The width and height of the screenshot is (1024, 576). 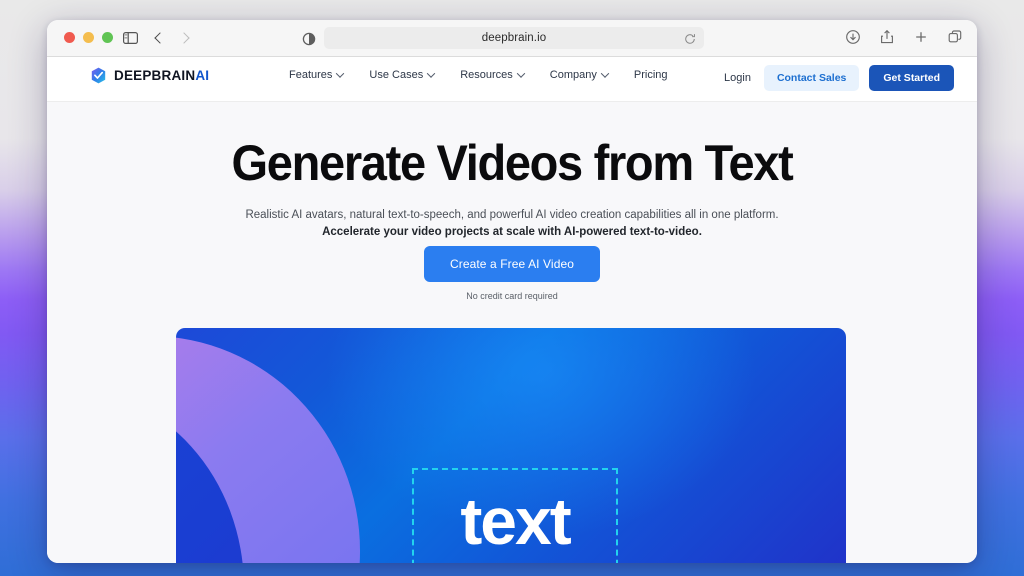 I want to click on site-navbar: DEEPBRAINAI Features Use Cases Resources, so click(x=512, y=79).